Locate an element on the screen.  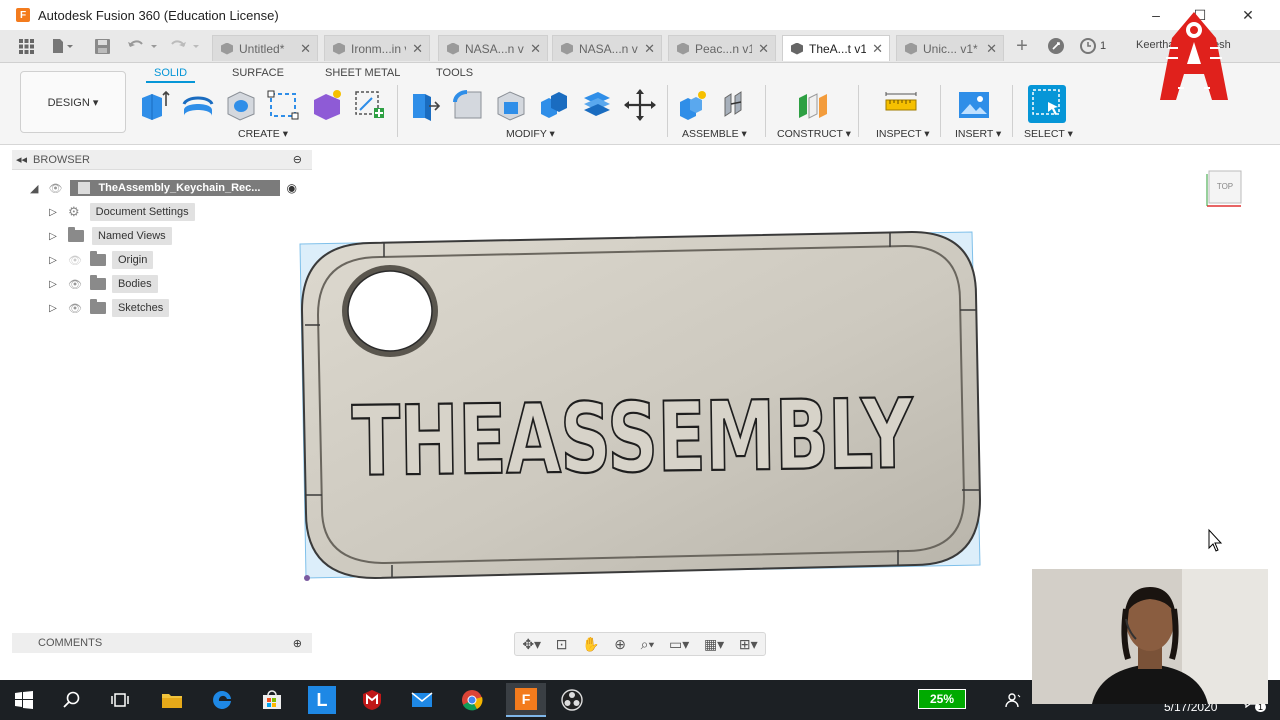
undo-icon is located at coordinates (143, 46).